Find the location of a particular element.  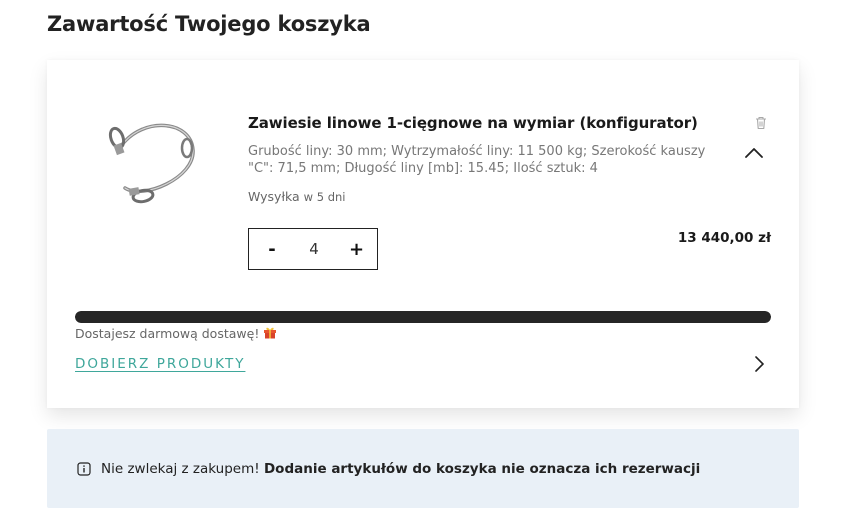

shipping-days: w 5 dni is located at coordinates (324, 197).